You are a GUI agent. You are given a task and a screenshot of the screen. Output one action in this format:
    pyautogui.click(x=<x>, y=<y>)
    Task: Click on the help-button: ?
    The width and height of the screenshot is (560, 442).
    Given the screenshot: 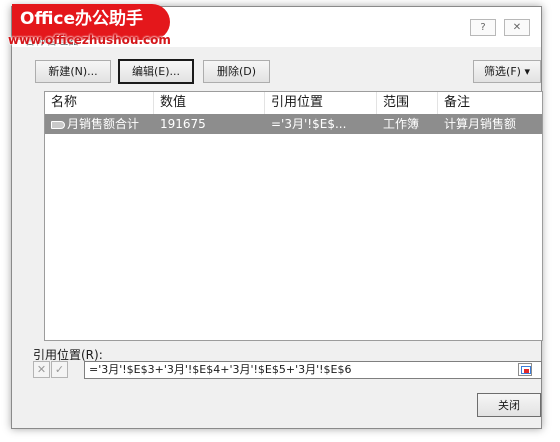 What is the action you would take?
    pyautogui.click(x=483, y=27)
    